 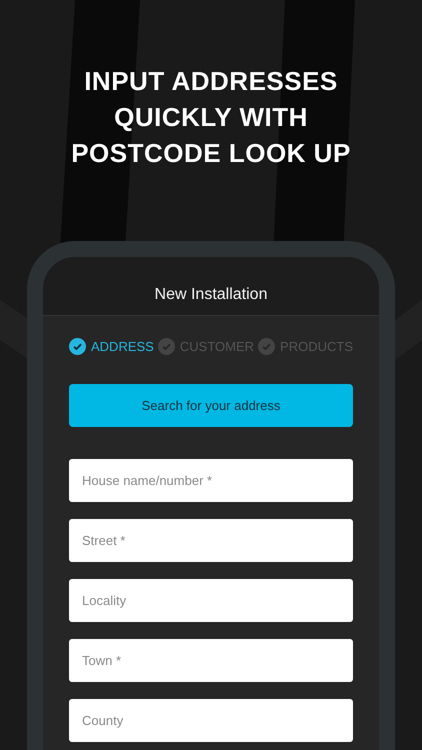 What do you see at coordinates (211, 153) in the screenshot?
I see `headline-text: POSTCODE LOOK UP` at bounding box center [211, 153].